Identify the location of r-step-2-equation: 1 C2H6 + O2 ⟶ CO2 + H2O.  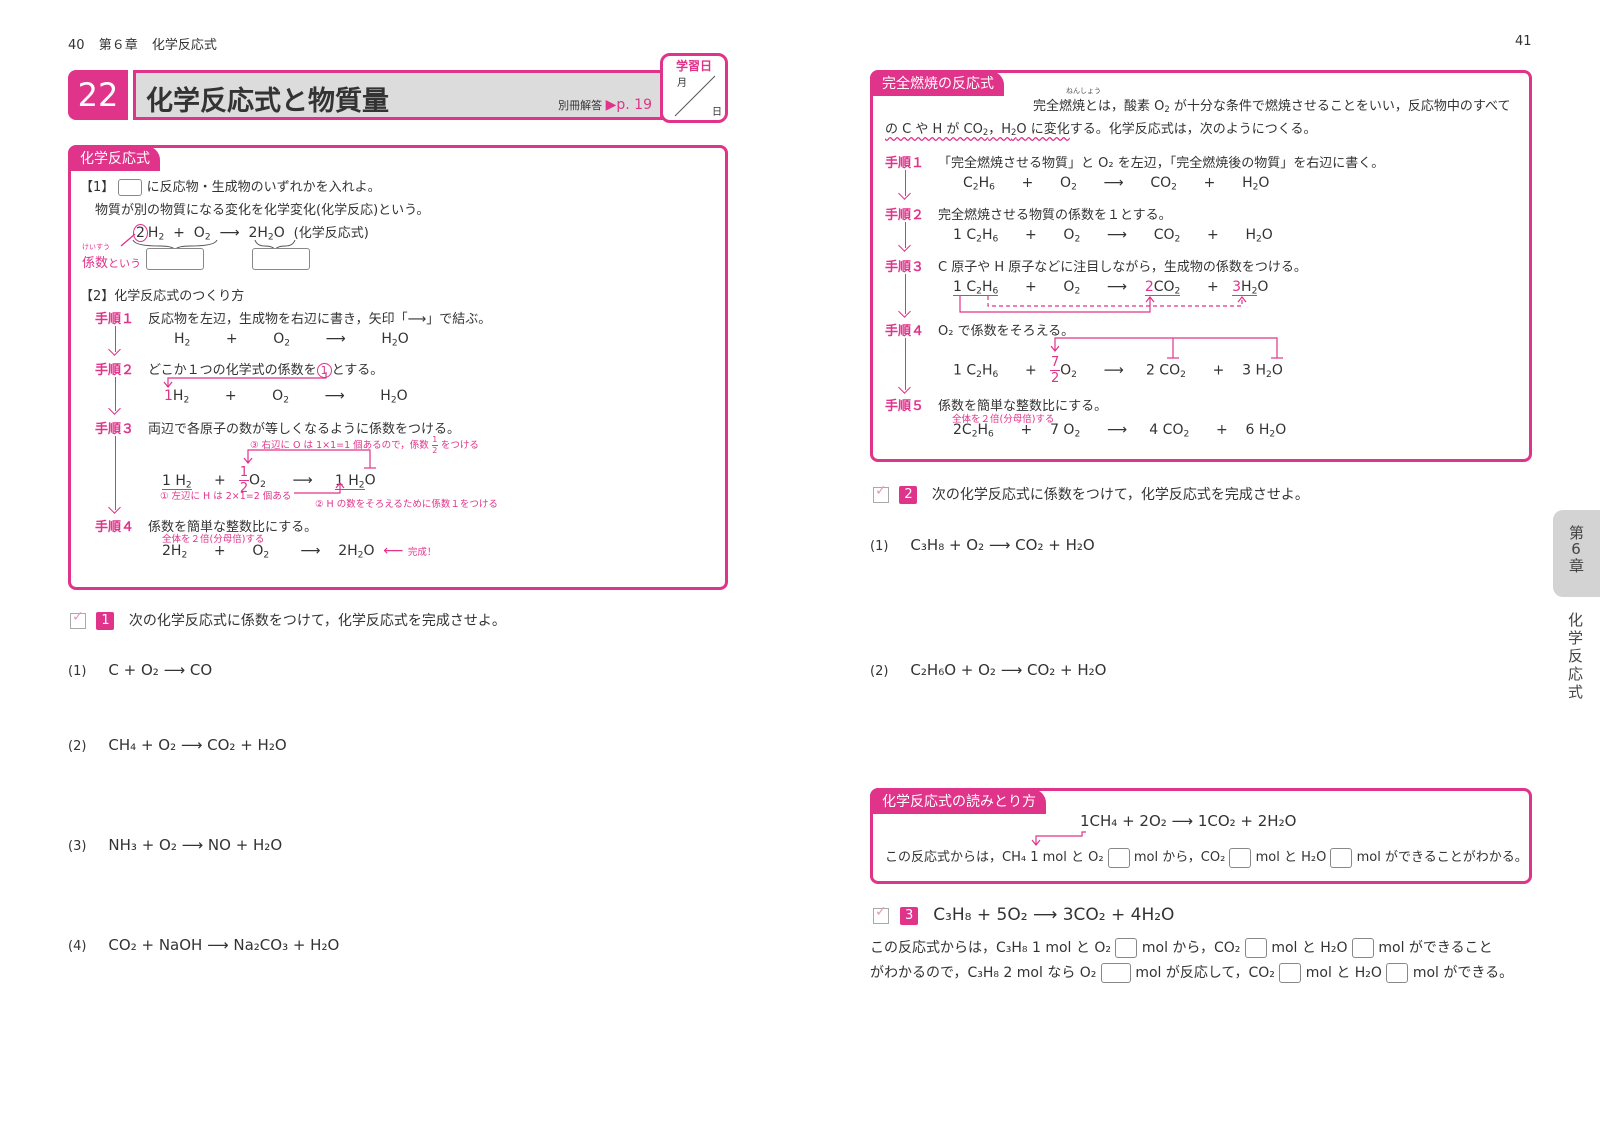
(1113, 236).